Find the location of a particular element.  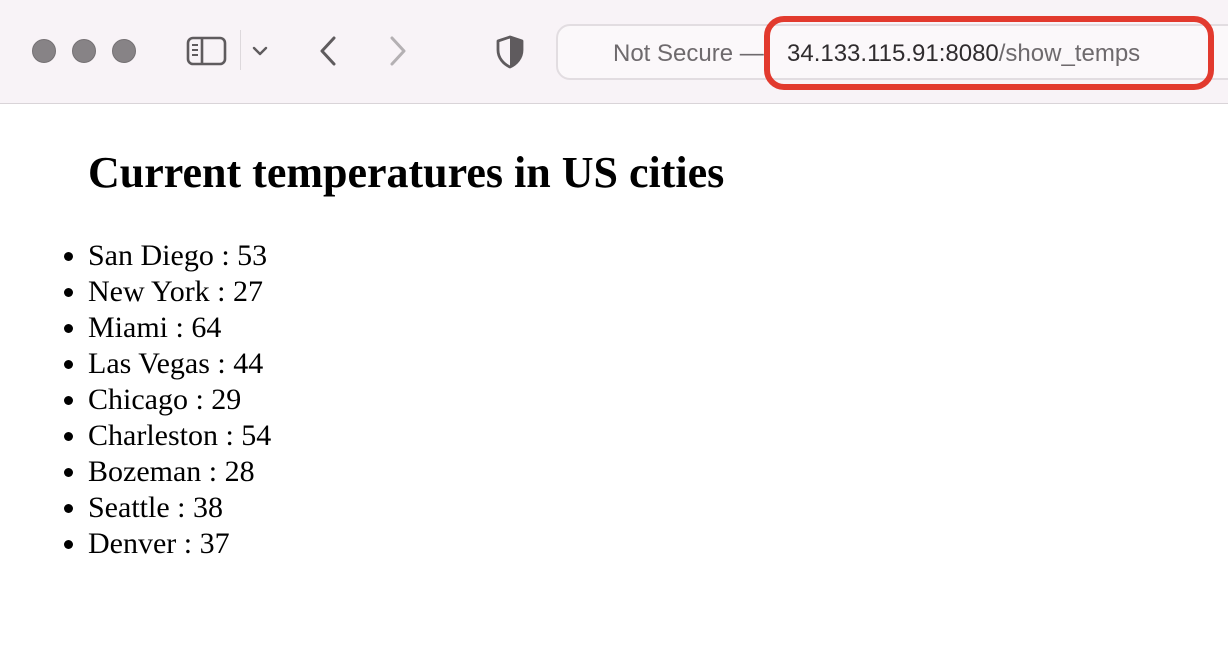

list-item: Bozeman : 28 is located at coordinates (179, 472).